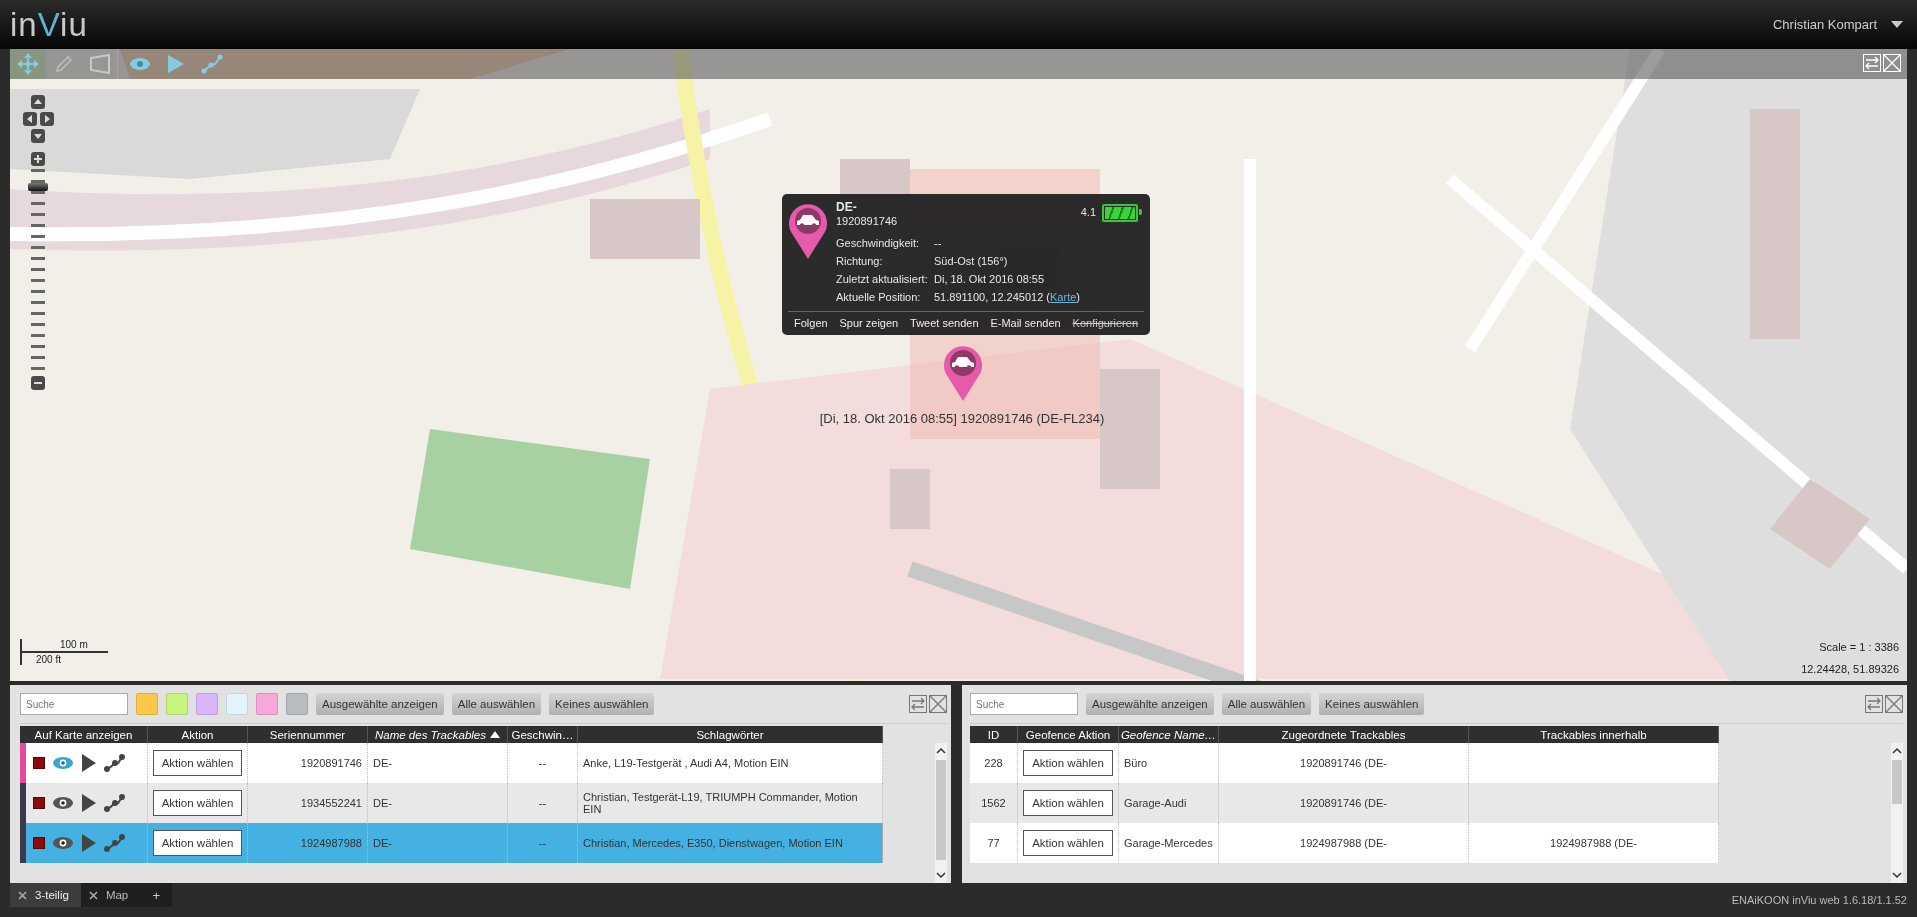 The width and height of the screenshot is (1917, 917). I want to click on zoom-in-button, so click(38, 159).